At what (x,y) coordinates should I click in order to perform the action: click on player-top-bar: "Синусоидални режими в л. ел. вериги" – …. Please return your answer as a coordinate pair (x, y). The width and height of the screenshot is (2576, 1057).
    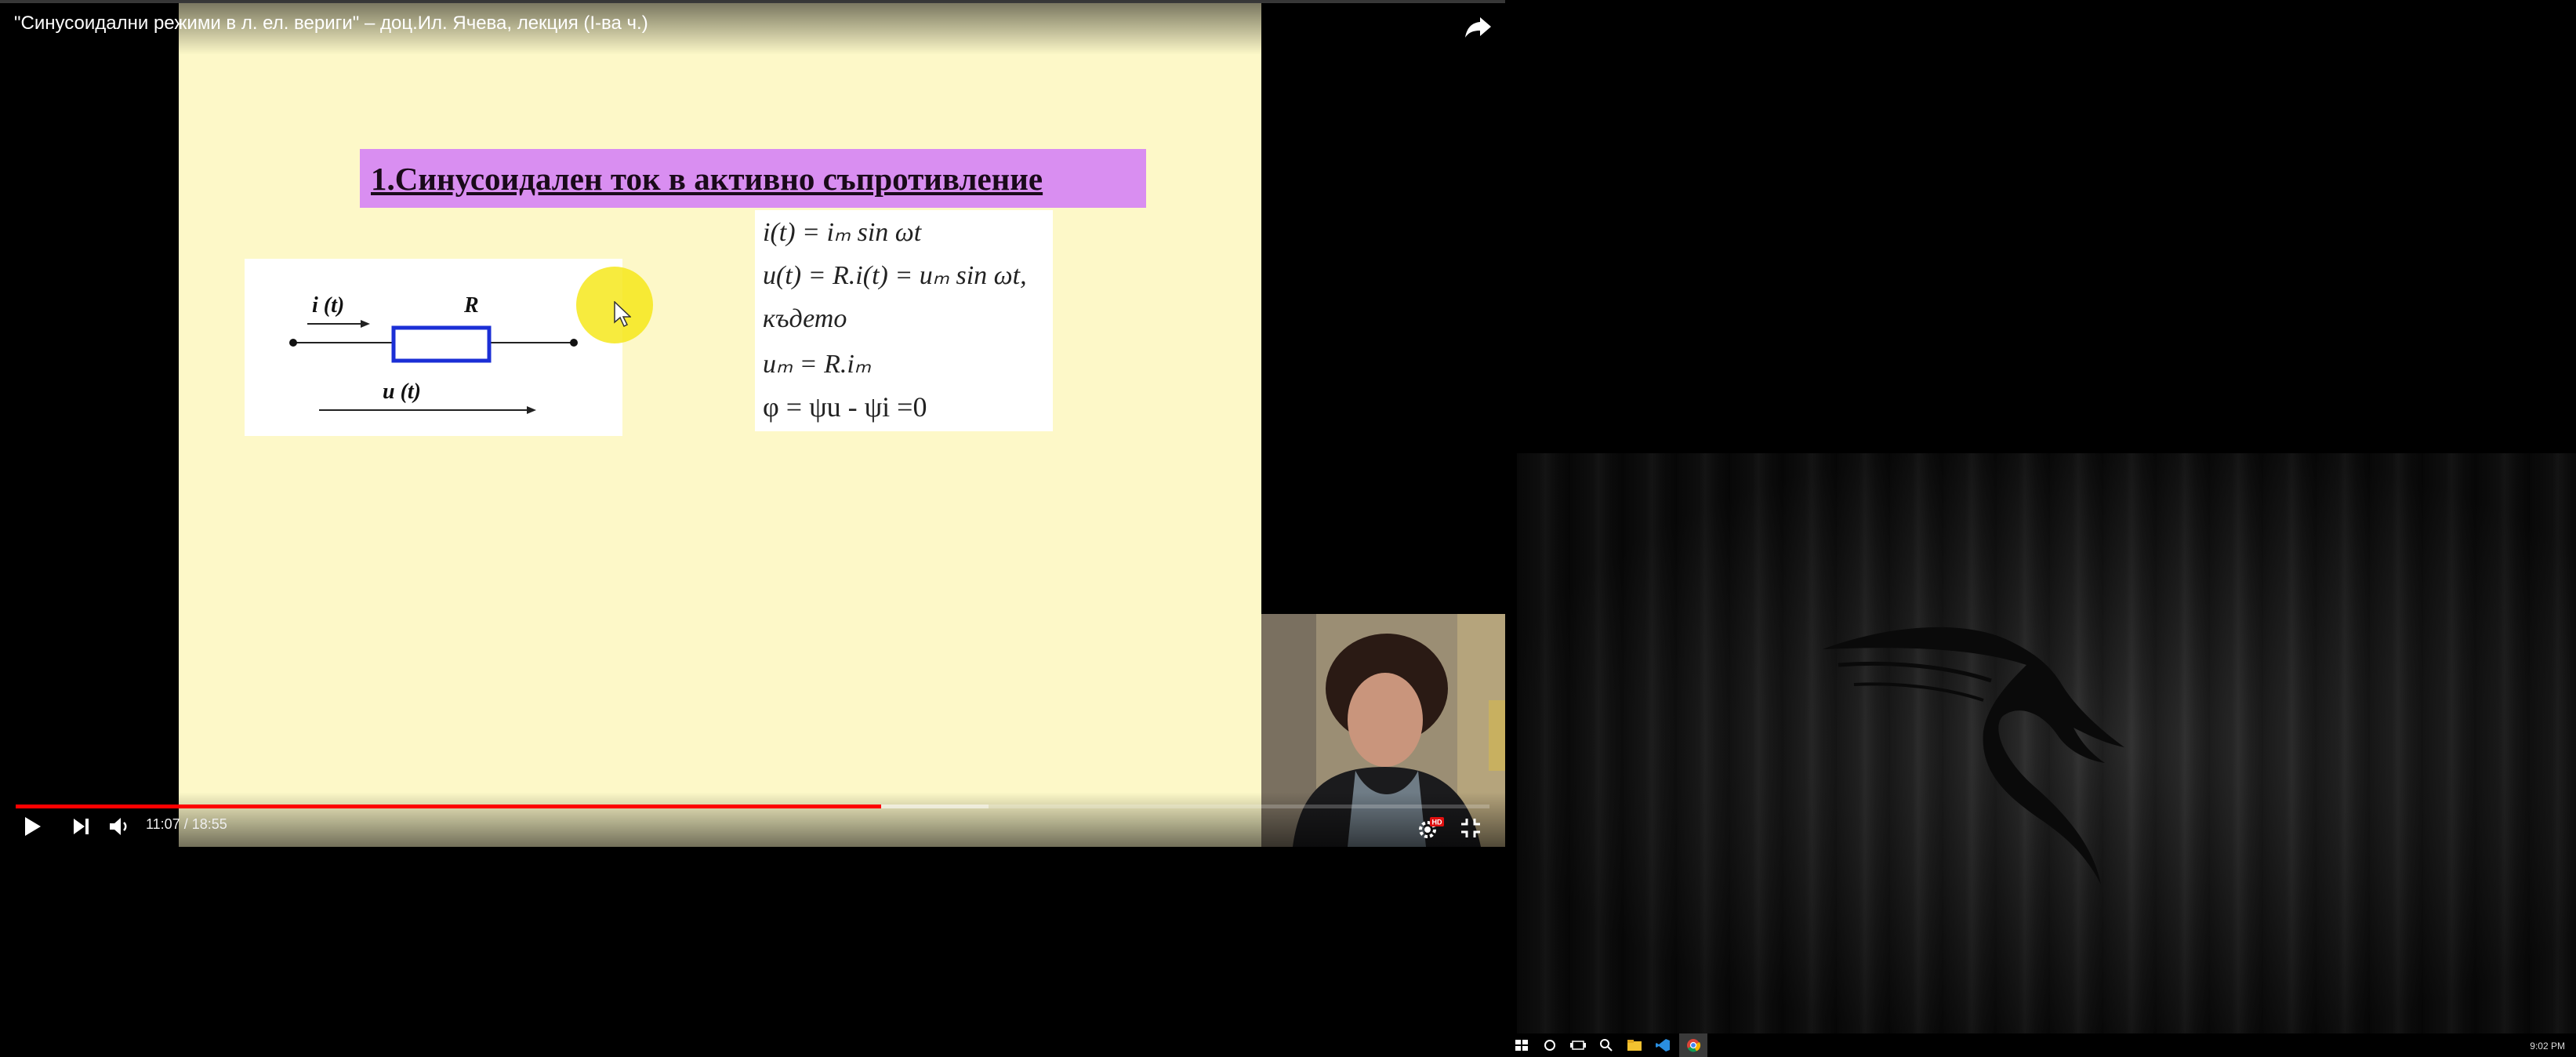
    Looking at the image, I should click on (753, 27).